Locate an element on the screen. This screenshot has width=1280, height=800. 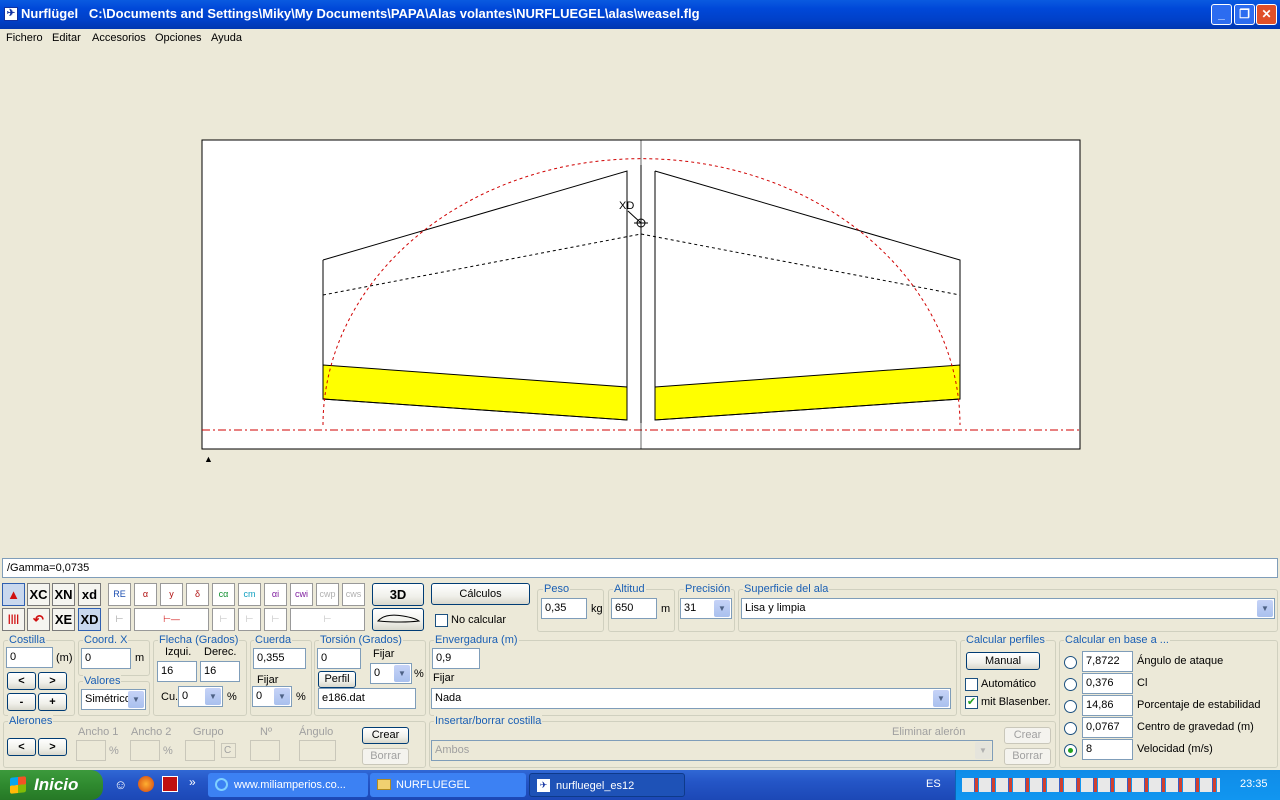
quicklaunch-icon-1: ☺ is located at coordinates (120, 784).